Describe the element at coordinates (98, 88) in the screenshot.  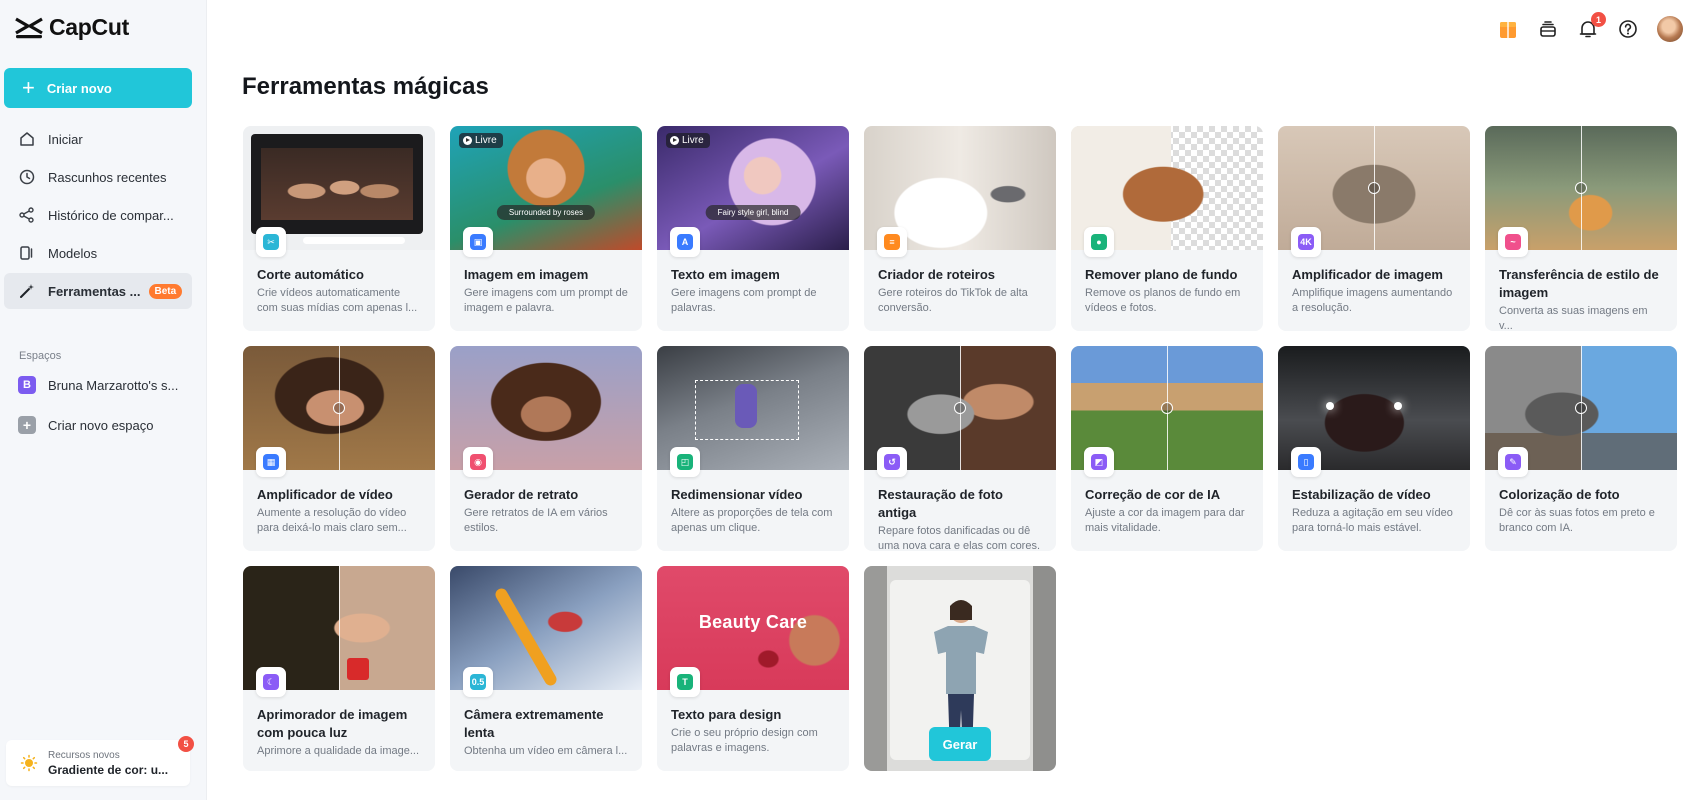
I see `create-new-button: + Criar novo` at that location.